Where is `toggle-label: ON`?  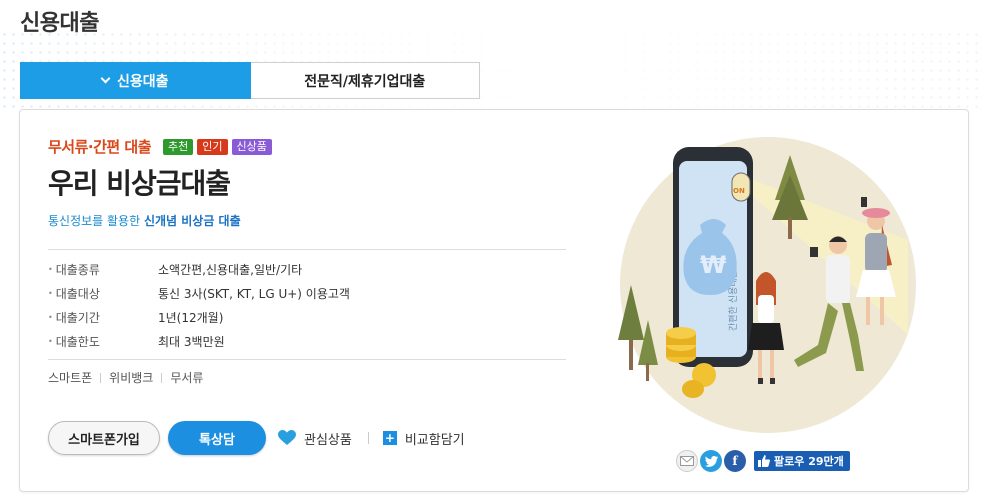 toggle-label: ON is located at coordinates (739, 191).